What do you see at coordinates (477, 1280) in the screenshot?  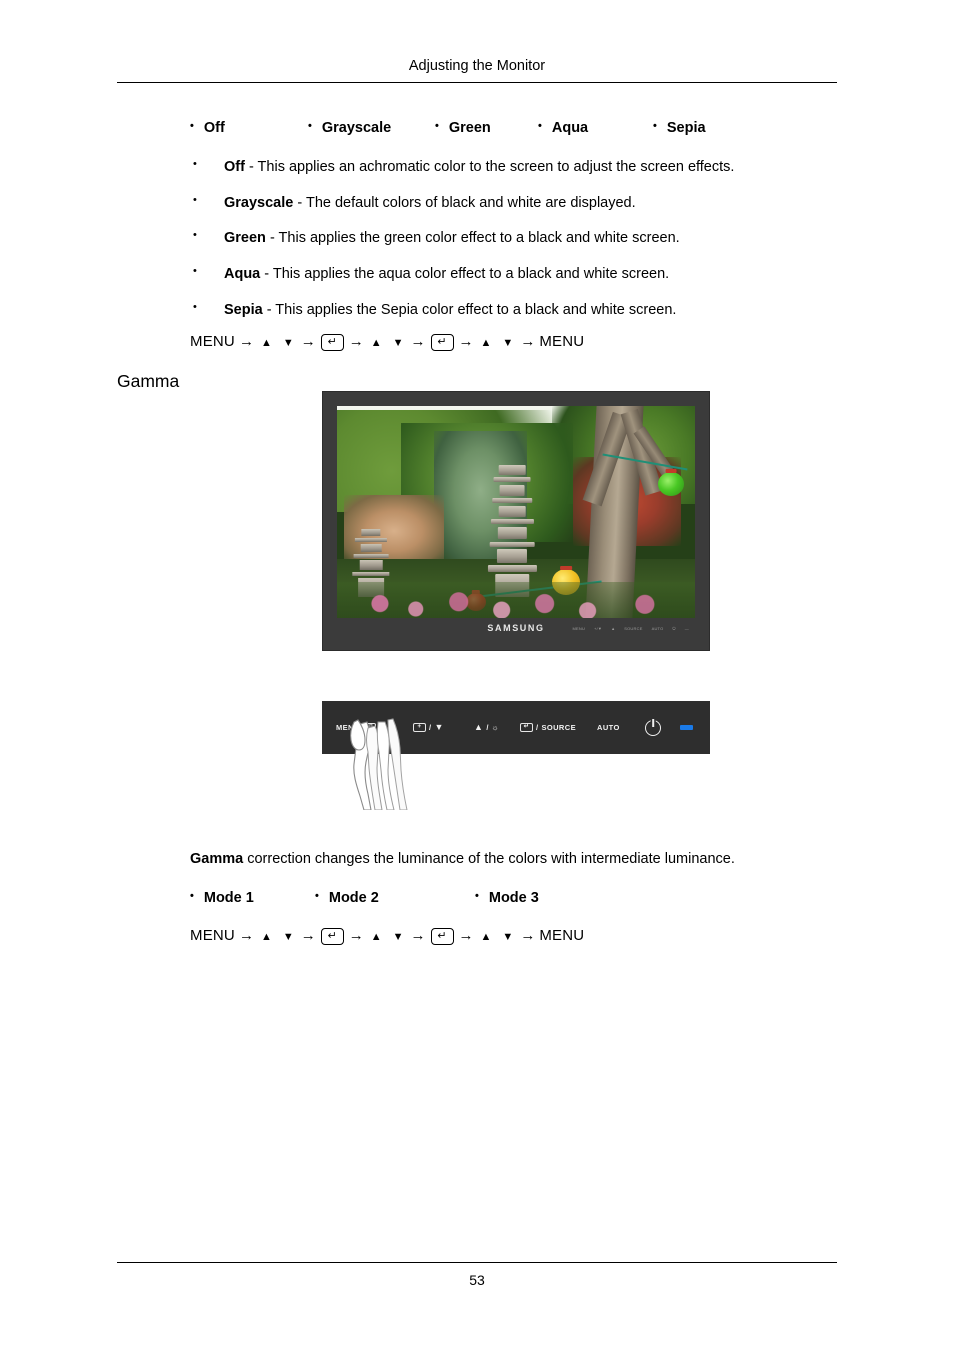 I see `page-number: 53` at bounding box center [477, 1280].